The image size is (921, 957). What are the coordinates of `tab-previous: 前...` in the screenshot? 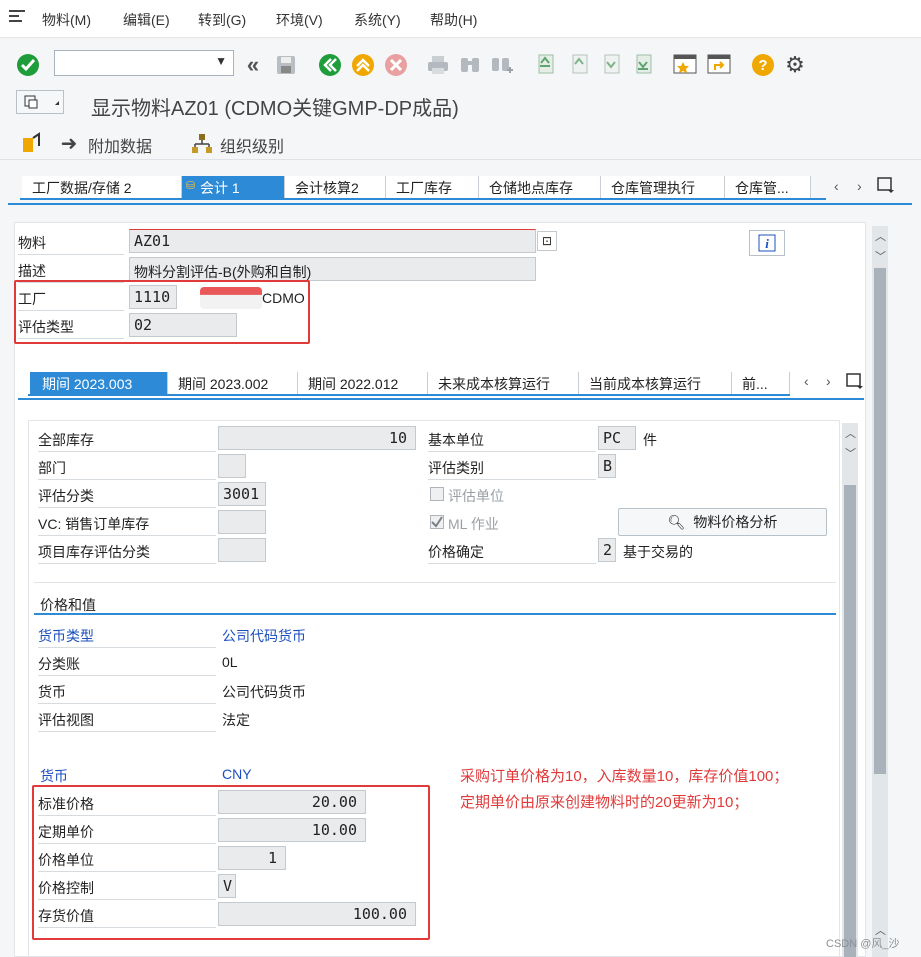 It's located at (761, 383).